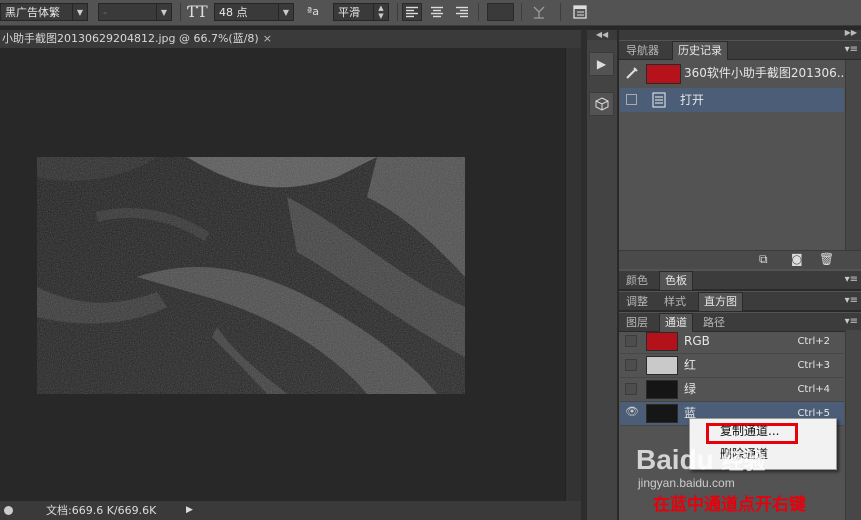 The image size is (861, 520). What do you see at coordinates (740, 280) in the screenshot?
I see `color-panel-tabs: 颜色 色板 ▾≡` at bounding box center [740, 280].